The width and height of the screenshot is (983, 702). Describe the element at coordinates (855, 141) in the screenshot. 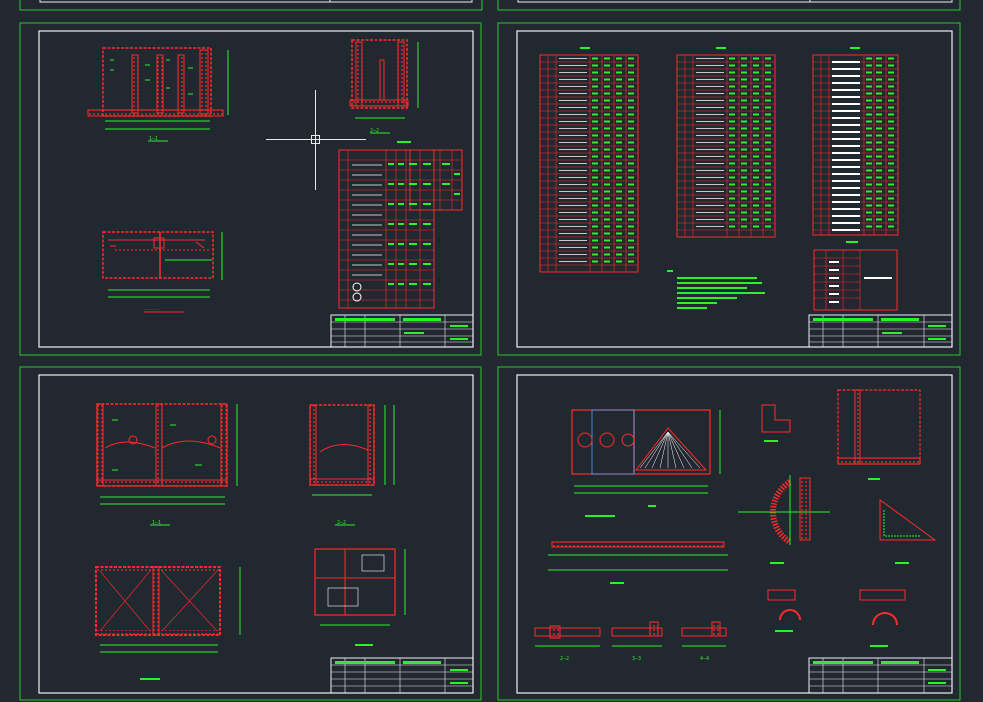

I see `rebar-schedule-table-c` at that location.